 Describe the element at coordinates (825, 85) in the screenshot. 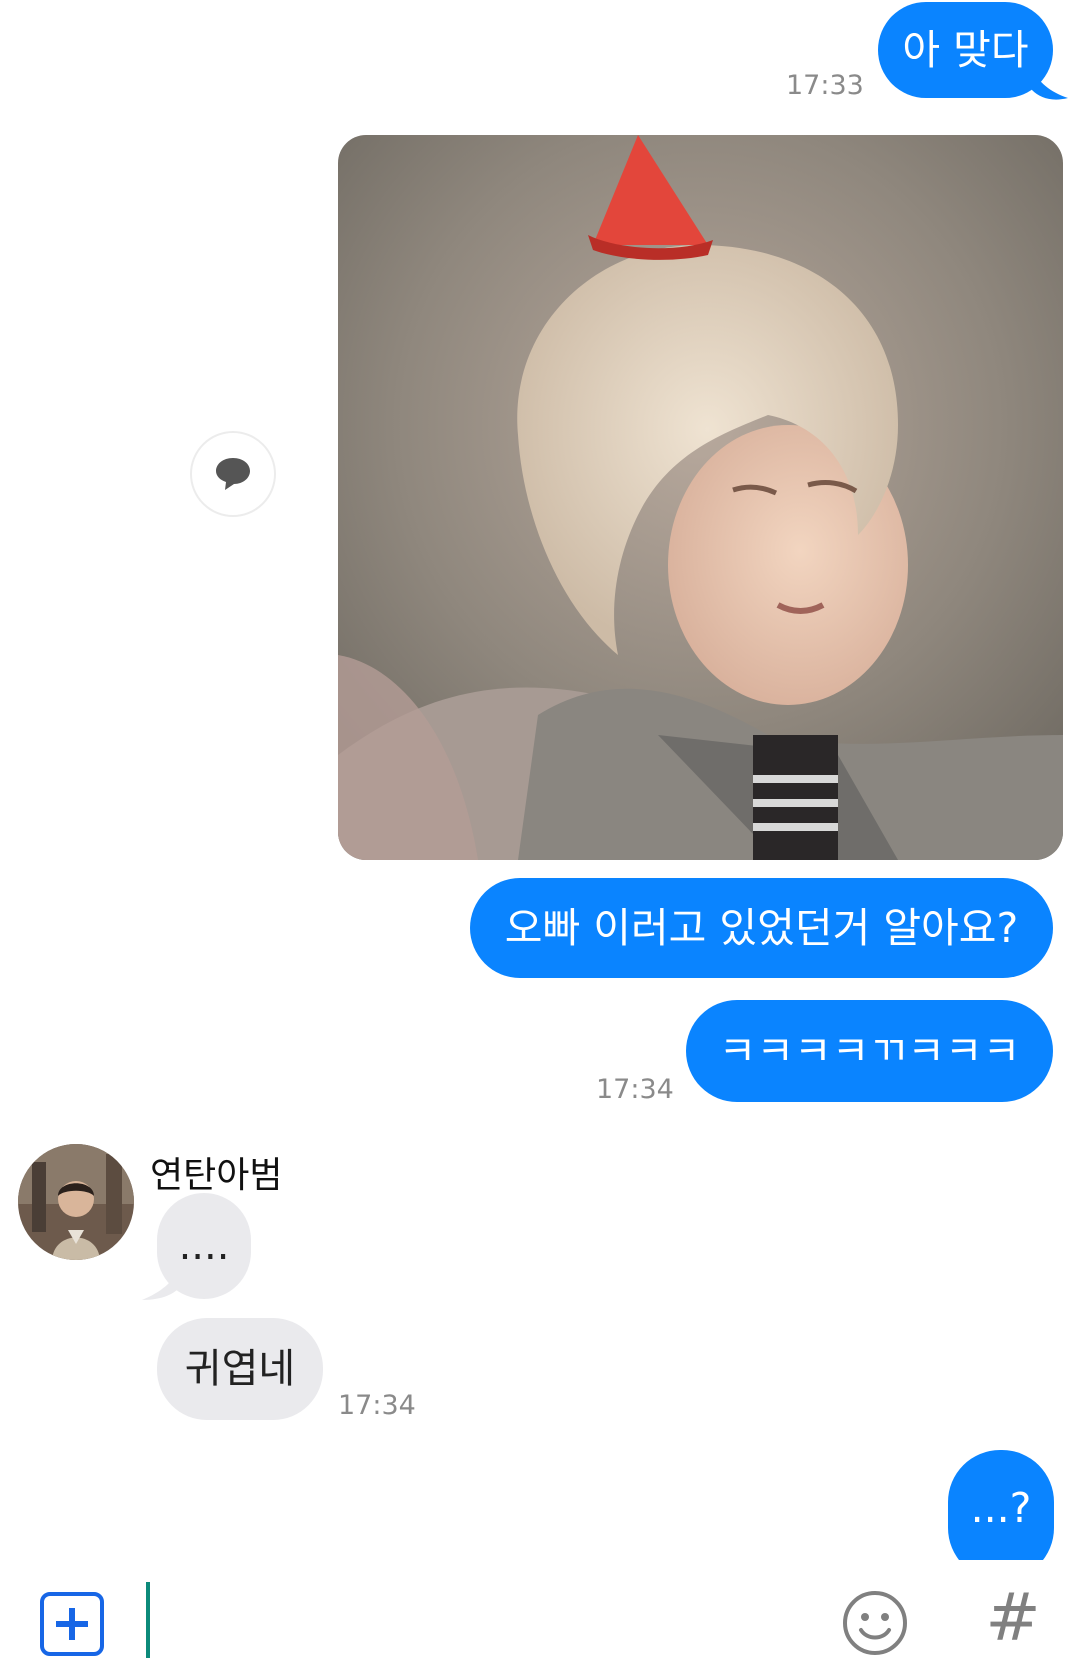

I see `timestamp: 17:33` at that location.